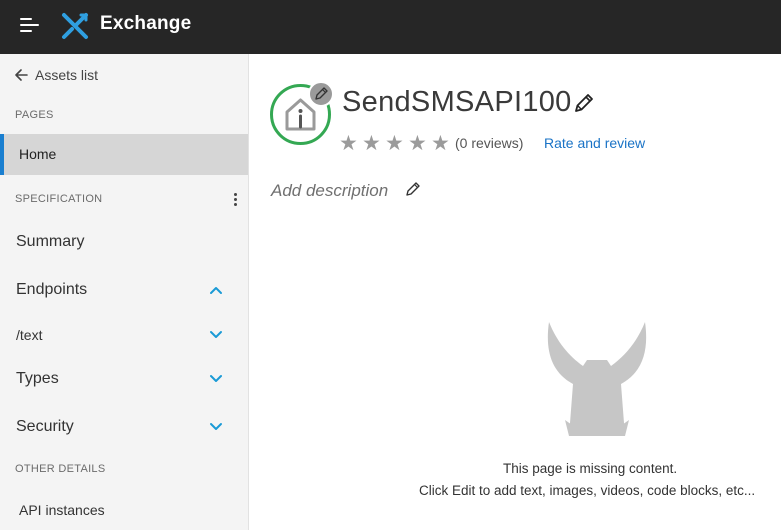 The height and width of the screenshot is (530, 781). What do you see at coordinates (590, 468) in the screenshot?
I see `empty-state-message: This page is missing content.` at bounding box center [590, 468].